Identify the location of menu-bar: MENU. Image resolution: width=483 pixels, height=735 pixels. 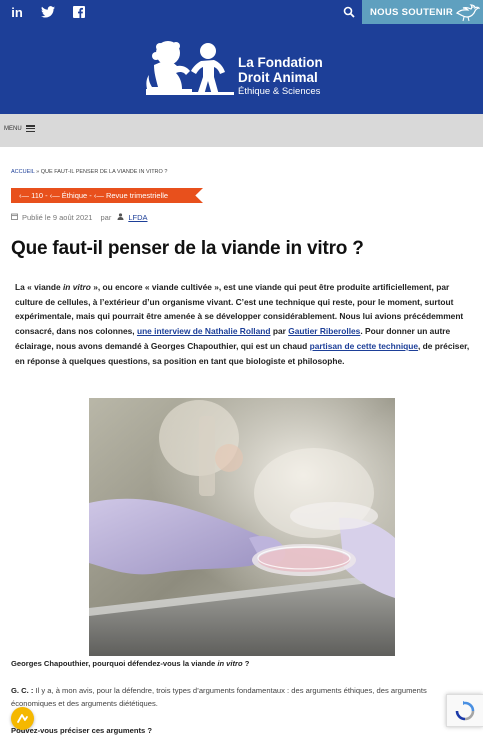
(241, 130).